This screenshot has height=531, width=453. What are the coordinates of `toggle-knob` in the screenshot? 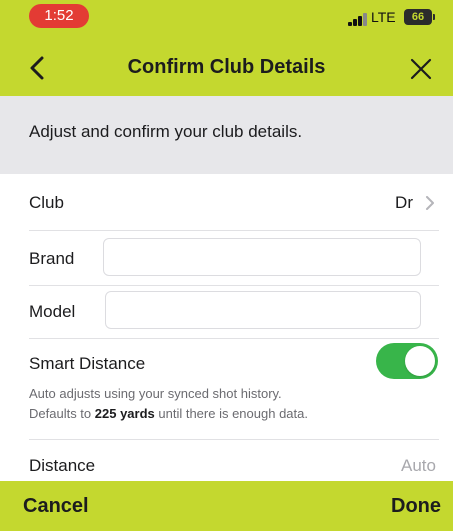 It's located at (420, 361).